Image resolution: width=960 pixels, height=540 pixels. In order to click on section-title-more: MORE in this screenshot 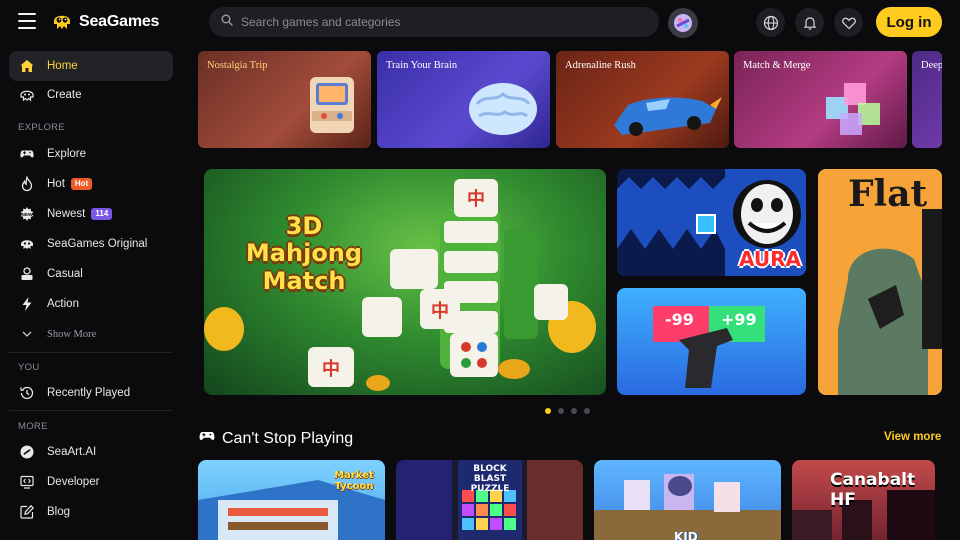, I will do `click(33, 426)`.